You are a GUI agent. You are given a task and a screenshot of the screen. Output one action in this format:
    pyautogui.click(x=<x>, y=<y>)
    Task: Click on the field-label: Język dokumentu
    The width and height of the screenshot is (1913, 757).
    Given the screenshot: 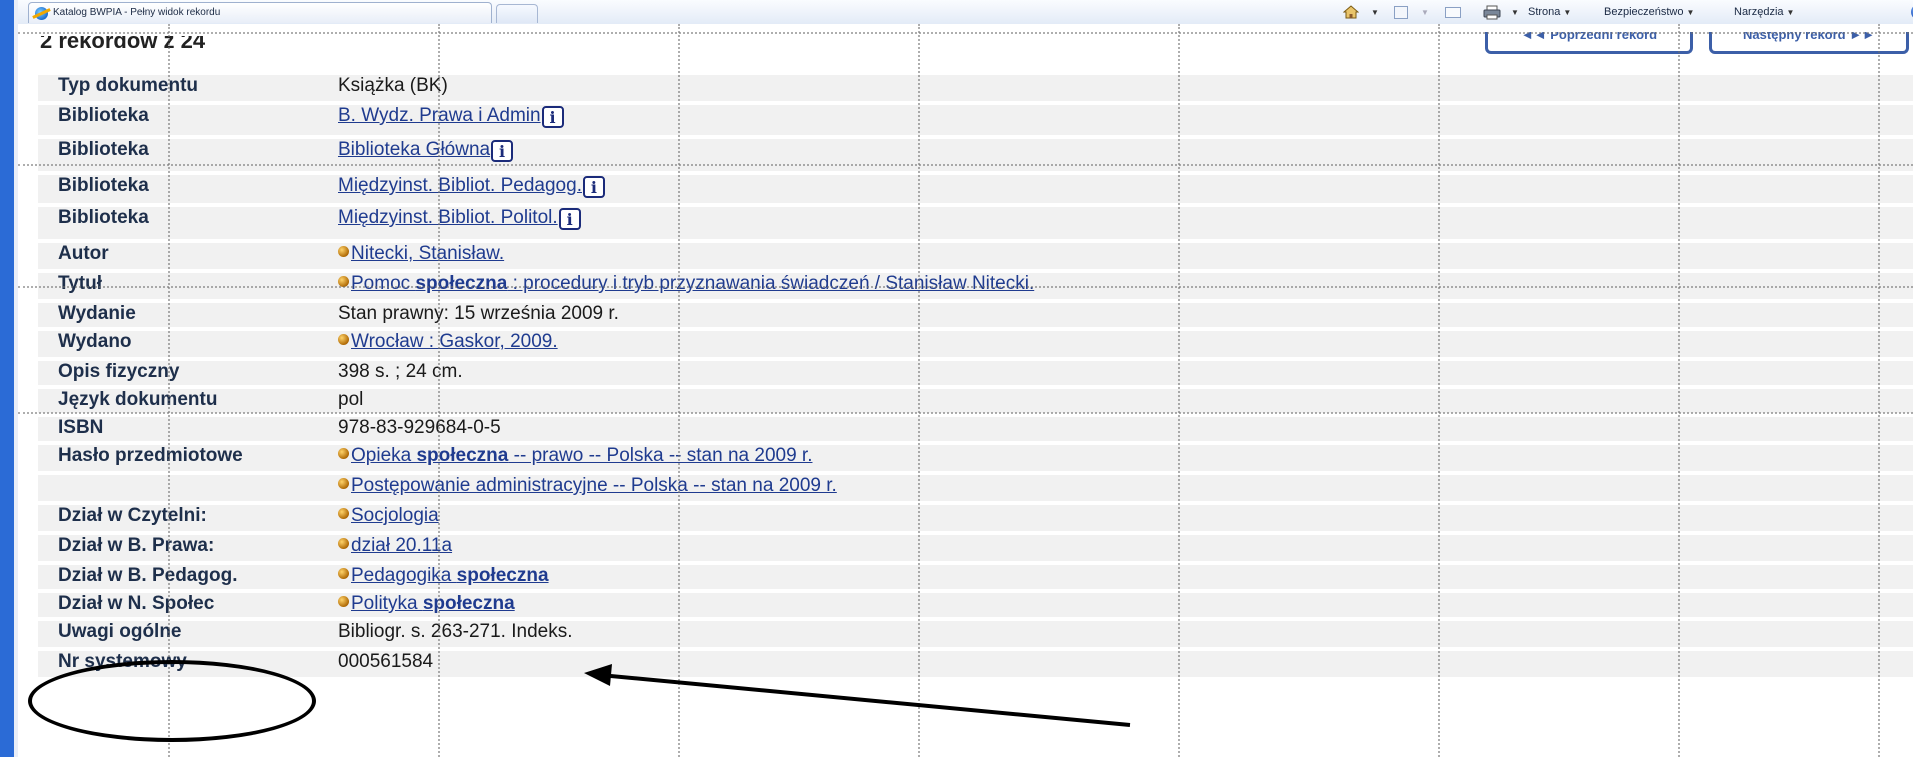 What is the action you would take?
    pyautogui.click(x=138, y=399)
    